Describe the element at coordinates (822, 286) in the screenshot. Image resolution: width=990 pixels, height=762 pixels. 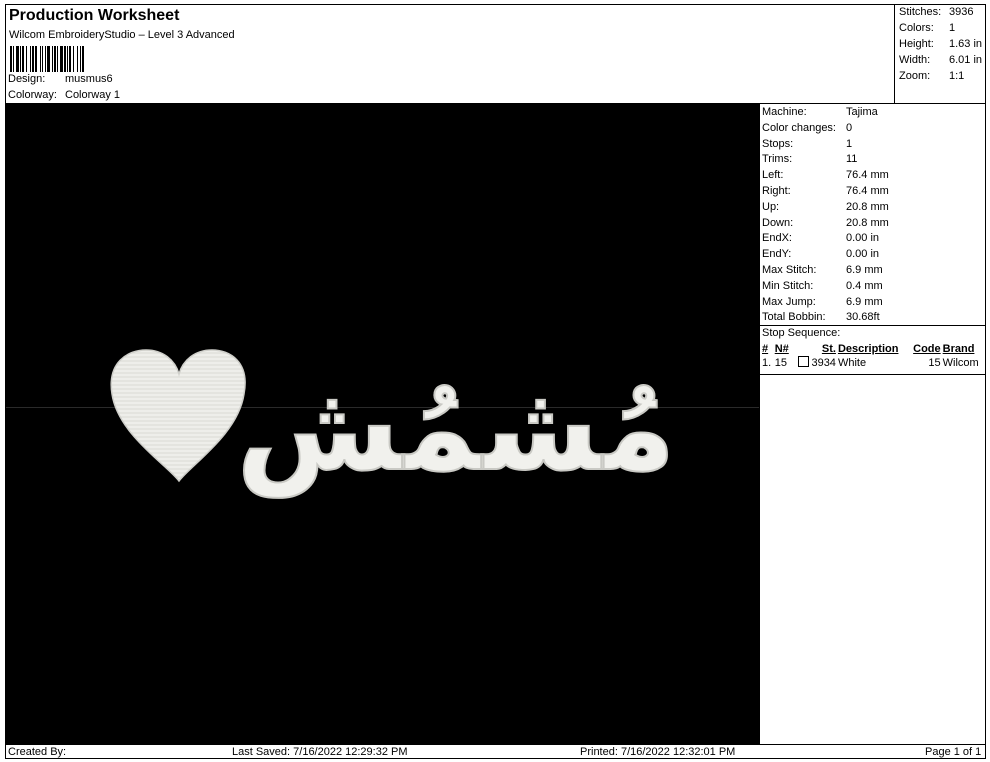
I see `detail-row: Min Stitch: 0.4 mm` at that location.